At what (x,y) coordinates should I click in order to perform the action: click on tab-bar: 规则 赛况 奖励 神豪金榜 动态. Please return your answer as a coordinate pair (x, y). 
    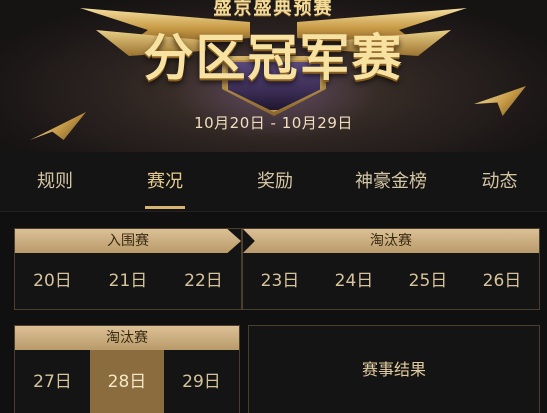
    Looking at the image, I should click on (273, 182).